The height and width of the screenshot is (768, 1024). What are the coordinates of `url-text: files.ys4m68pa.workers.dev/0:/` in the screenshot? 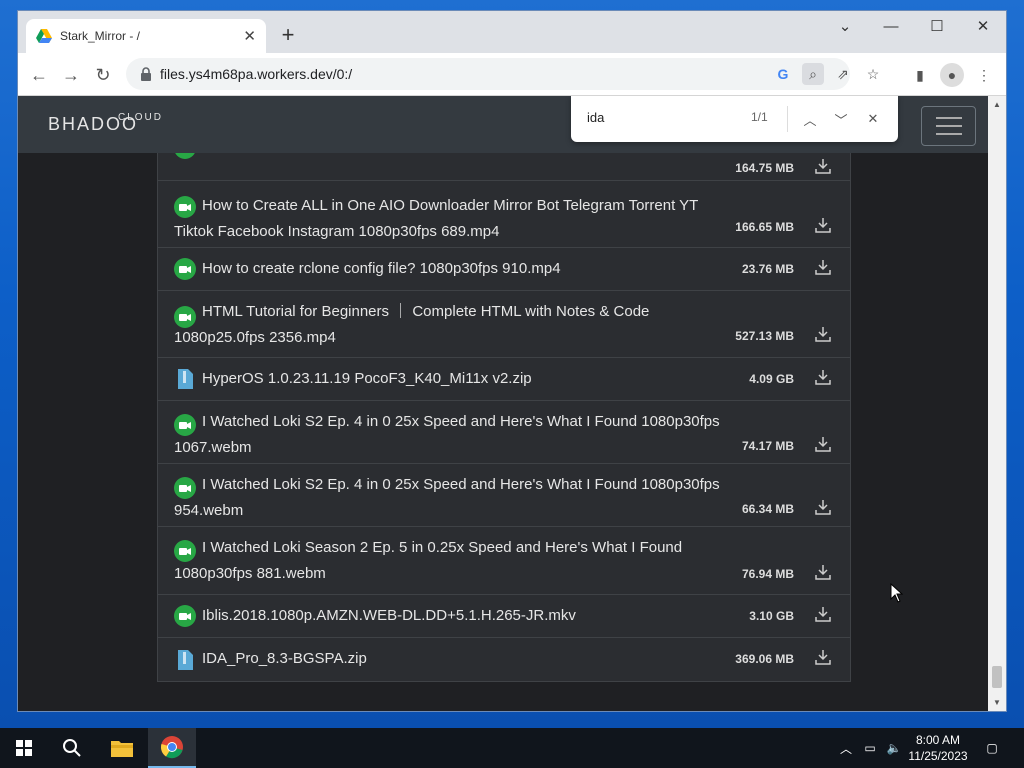 It's located at (256, 74).